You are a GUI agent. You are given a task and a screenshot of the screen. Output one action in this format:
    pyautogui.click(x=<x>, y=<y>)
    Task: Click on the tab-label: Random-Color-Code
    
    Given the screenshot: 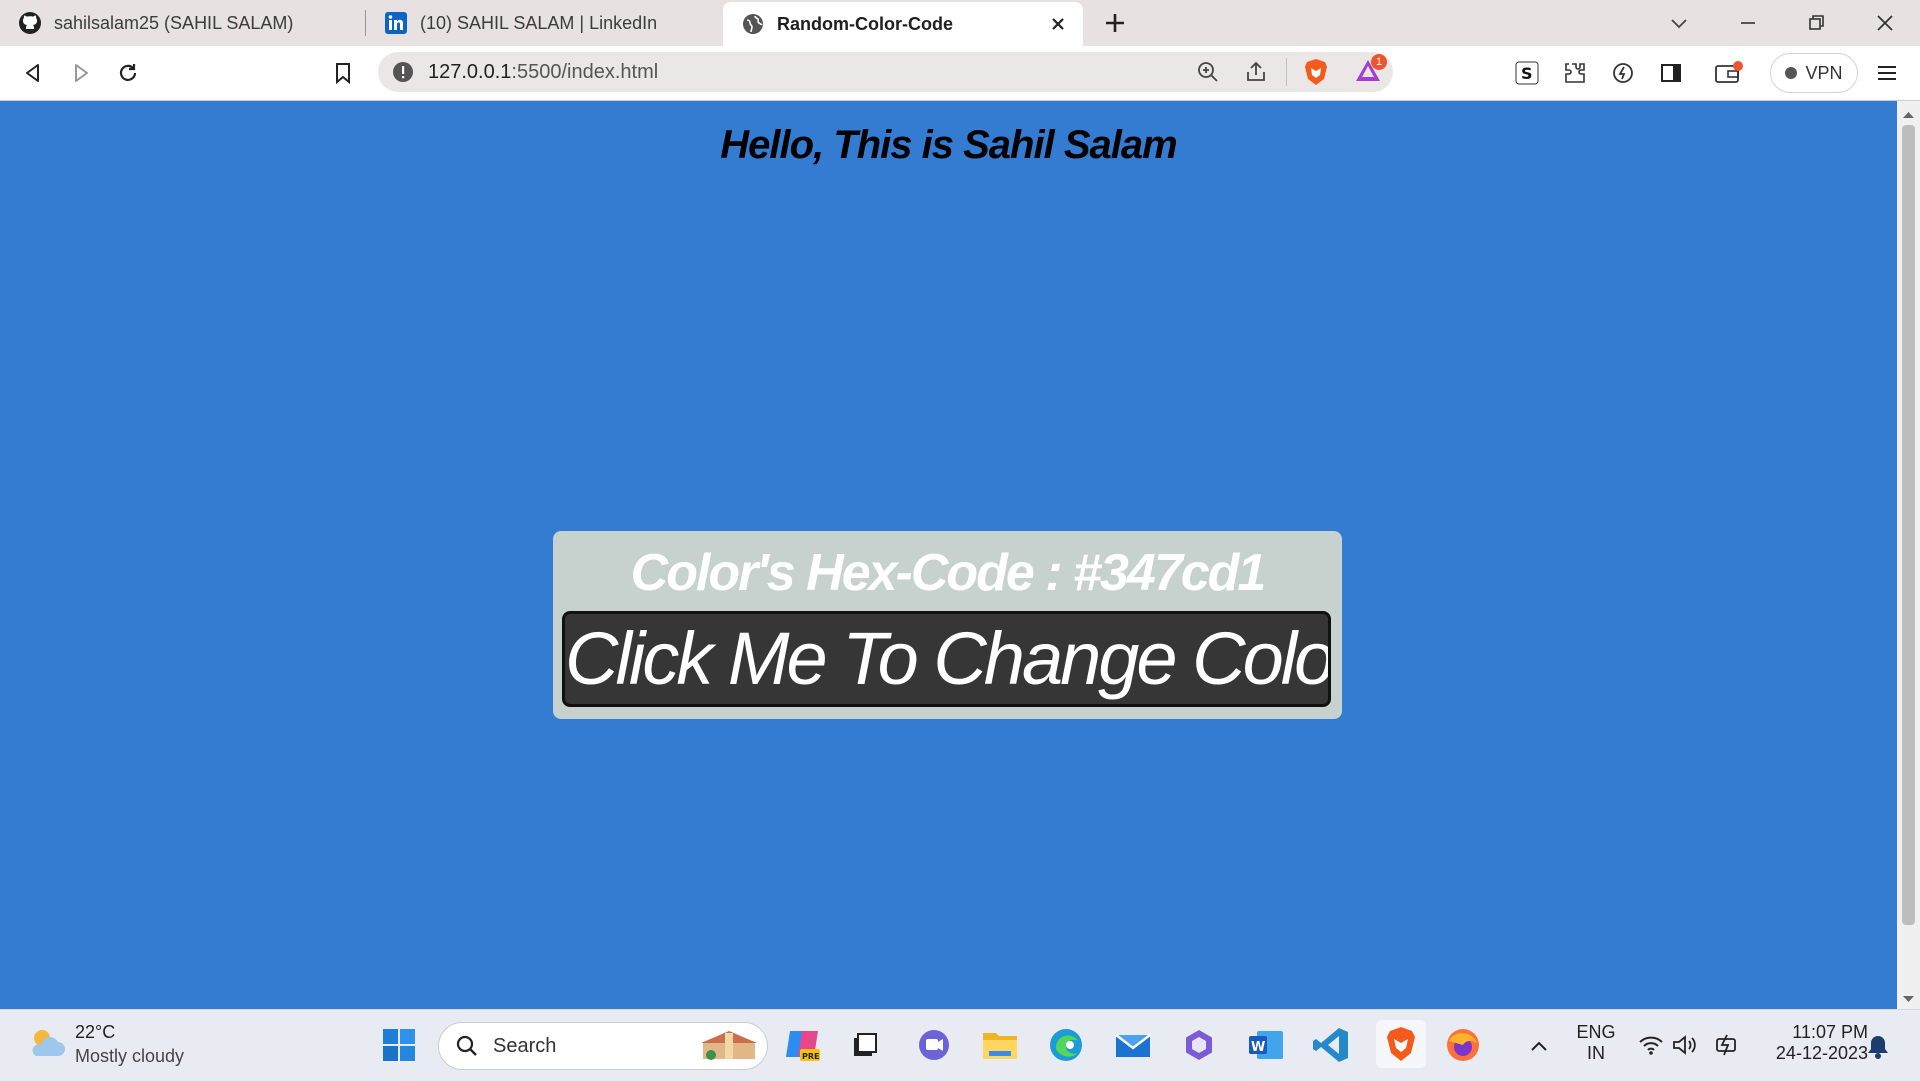 What is the action you would take?
    pyautogui.click(x=865, y=23)
    